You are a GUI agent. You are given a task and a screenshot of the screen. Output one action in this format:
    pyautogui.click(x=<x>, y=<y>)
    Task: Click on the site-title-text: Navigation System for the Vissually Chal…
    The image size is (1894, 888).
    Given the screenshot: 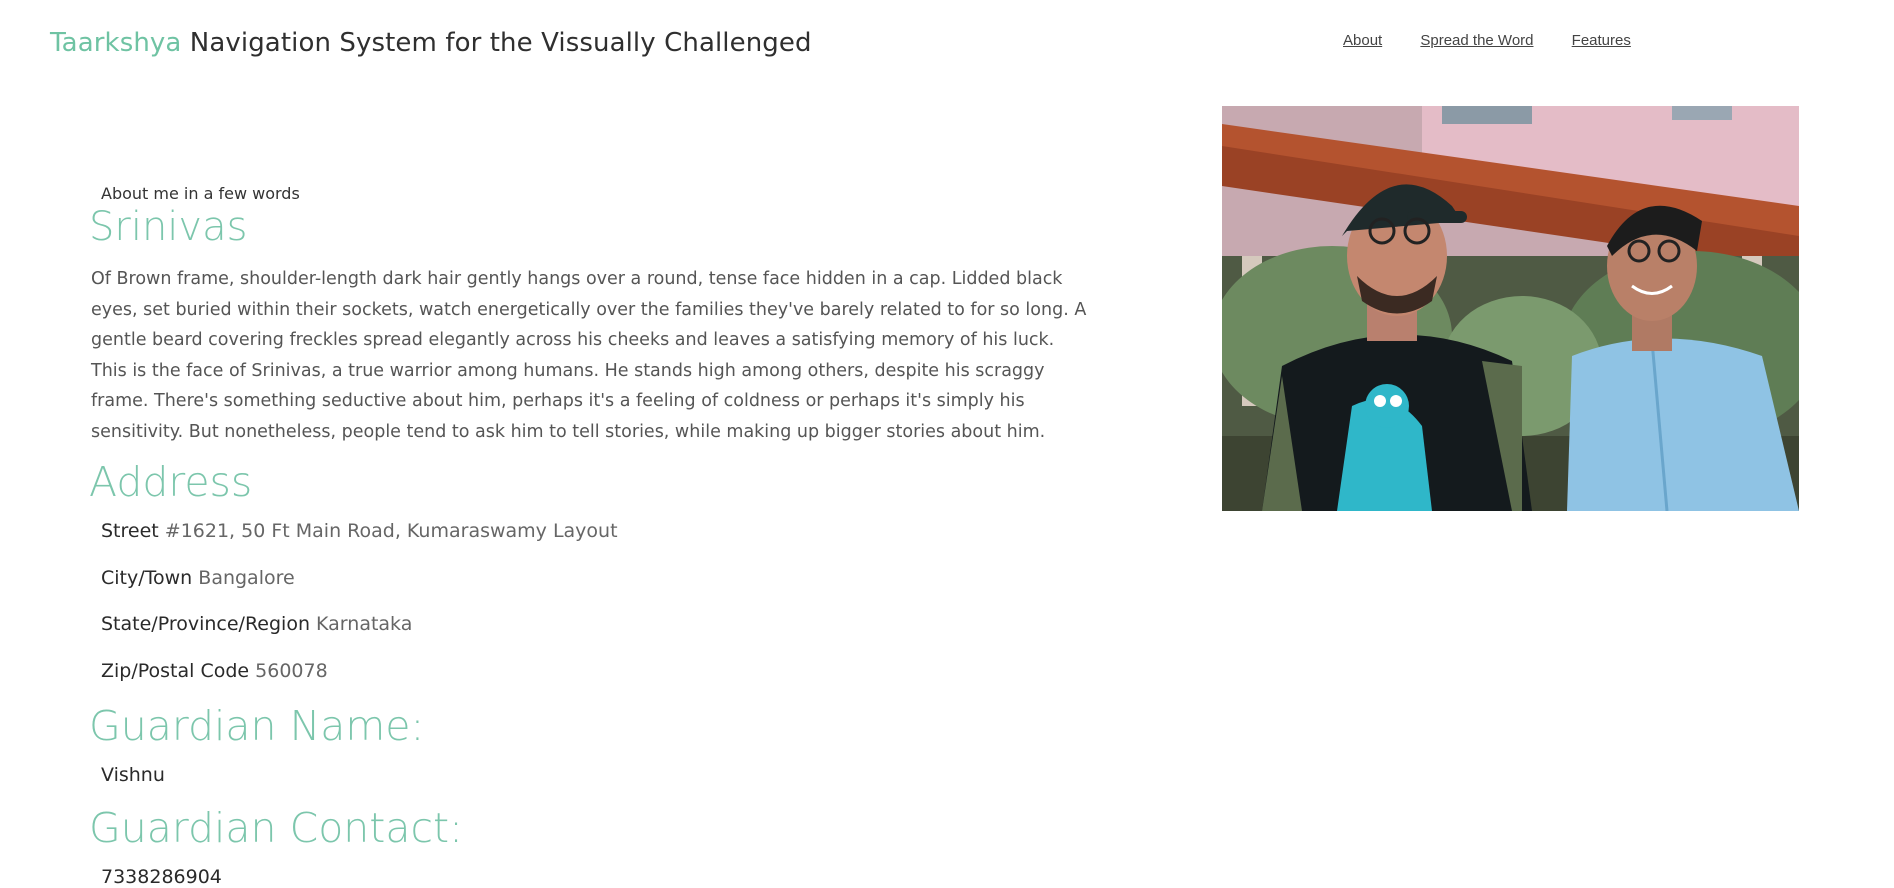 What is the action you would take?
    pyautogui.click(x=496, y=43)
    